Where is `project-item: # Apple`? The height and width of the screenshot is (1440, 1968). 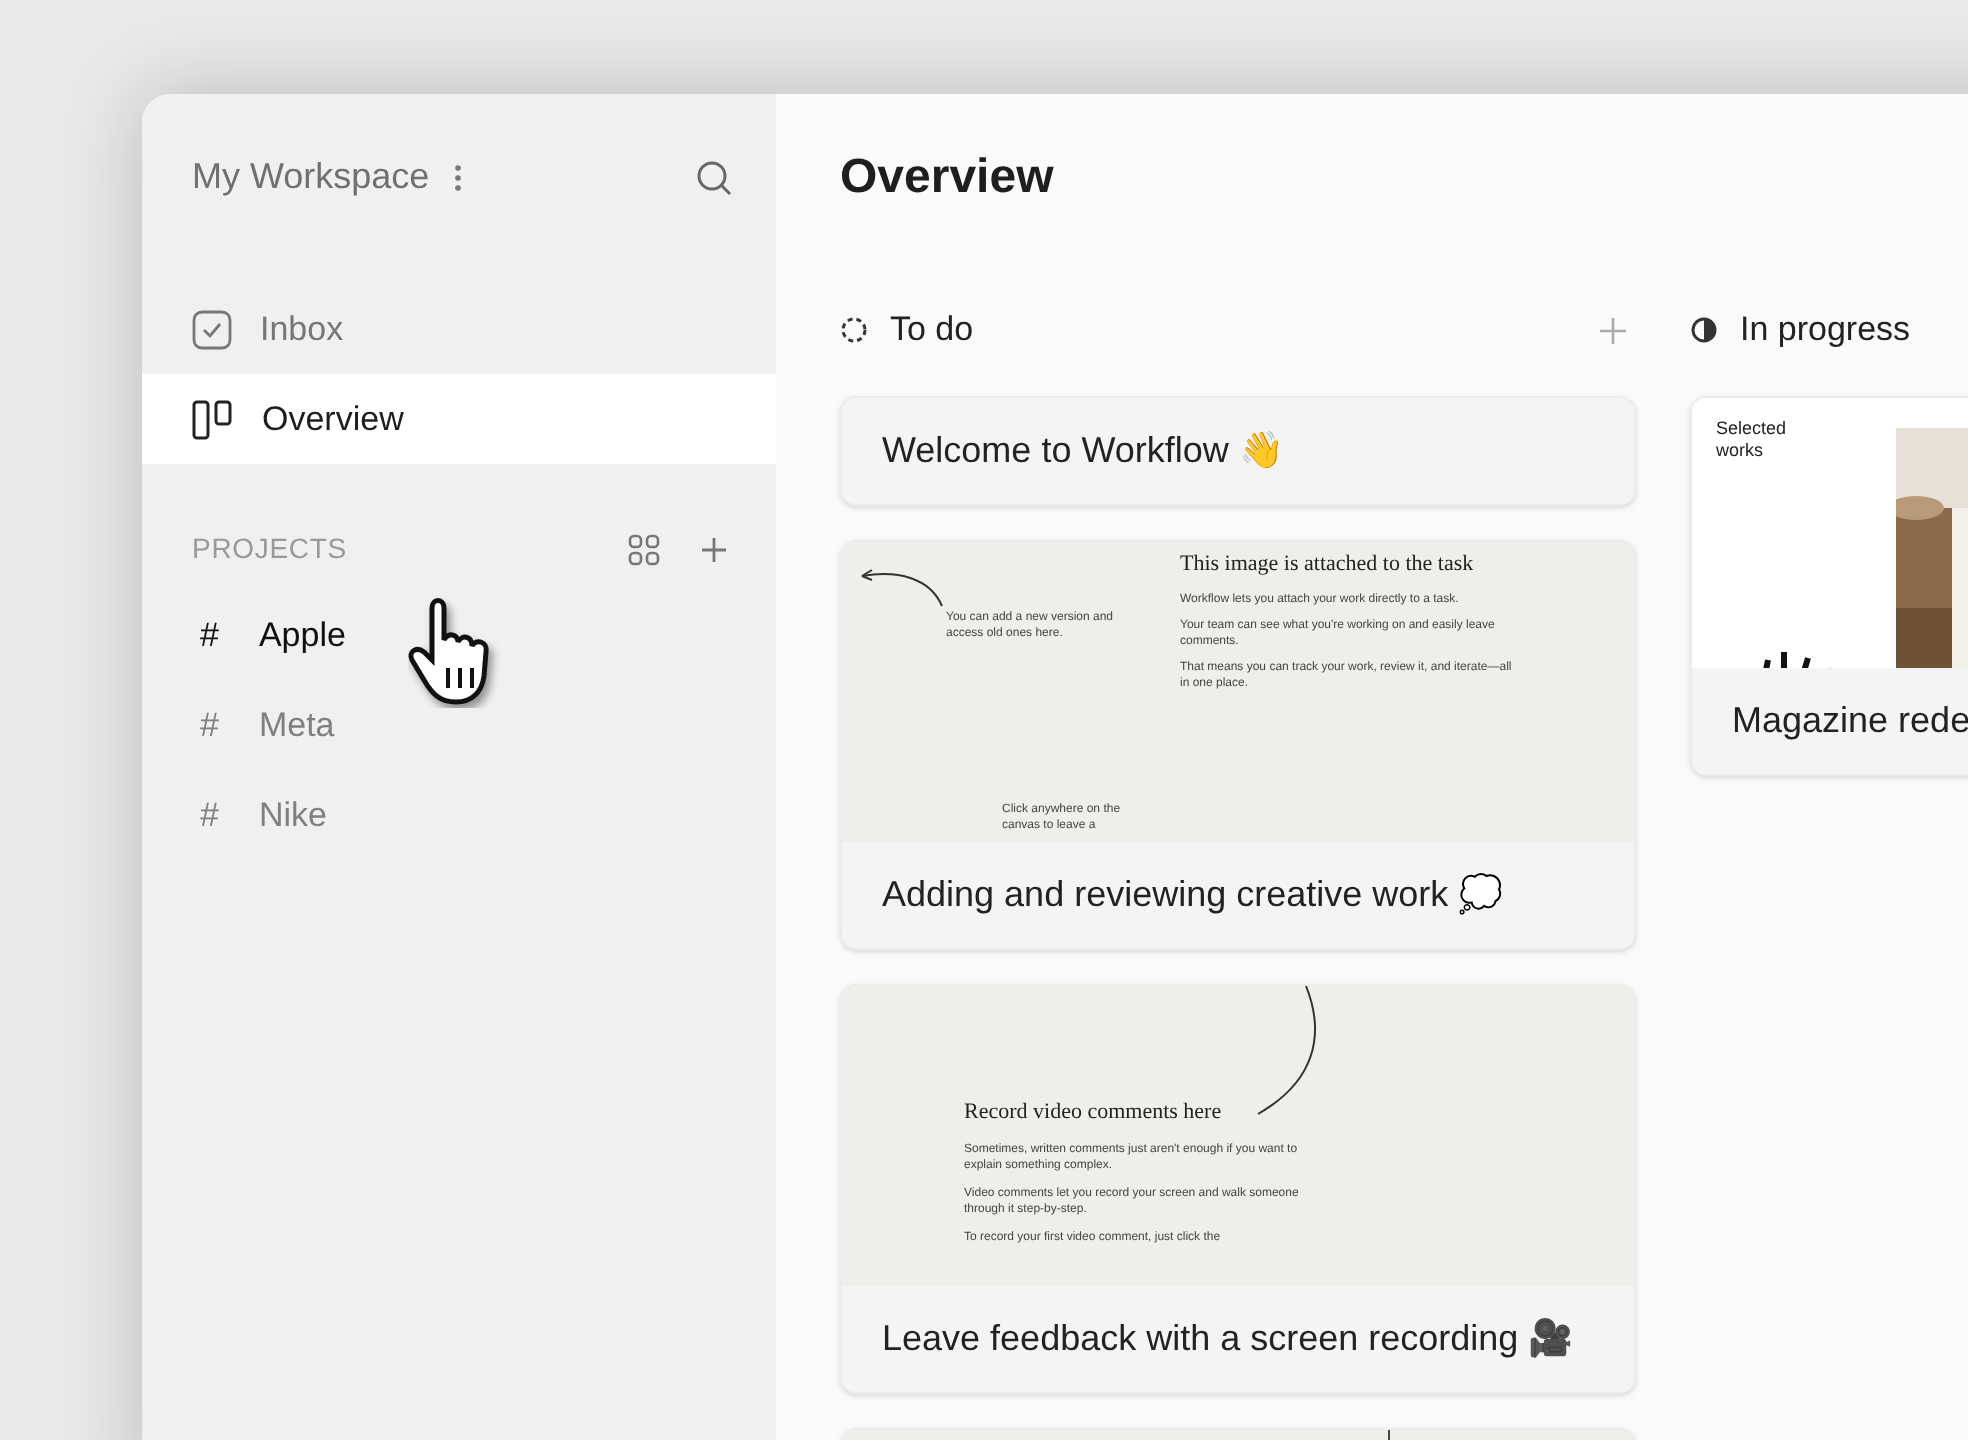 project-item: # Apple is located at coordinates (459, 635).